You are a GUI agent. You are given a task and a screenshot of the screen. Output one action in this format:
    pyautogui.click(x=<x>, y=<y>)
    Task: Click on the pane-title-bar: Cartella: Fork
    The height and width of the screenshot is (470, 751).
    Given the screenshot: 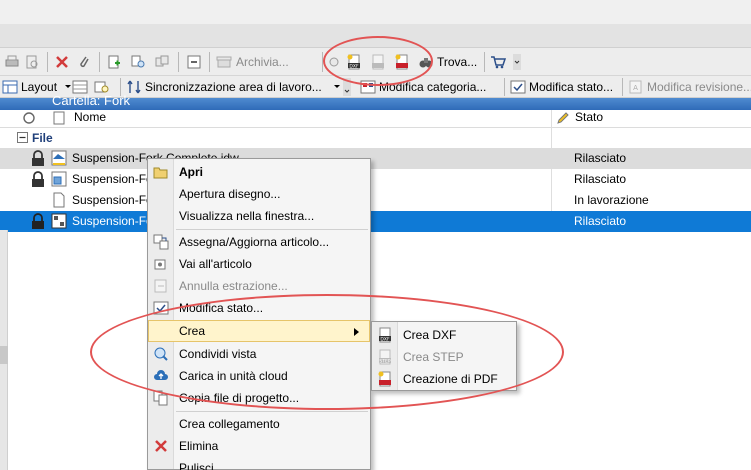 What is the action you would take?
    pyautogui.click(x=375, y=101)
    